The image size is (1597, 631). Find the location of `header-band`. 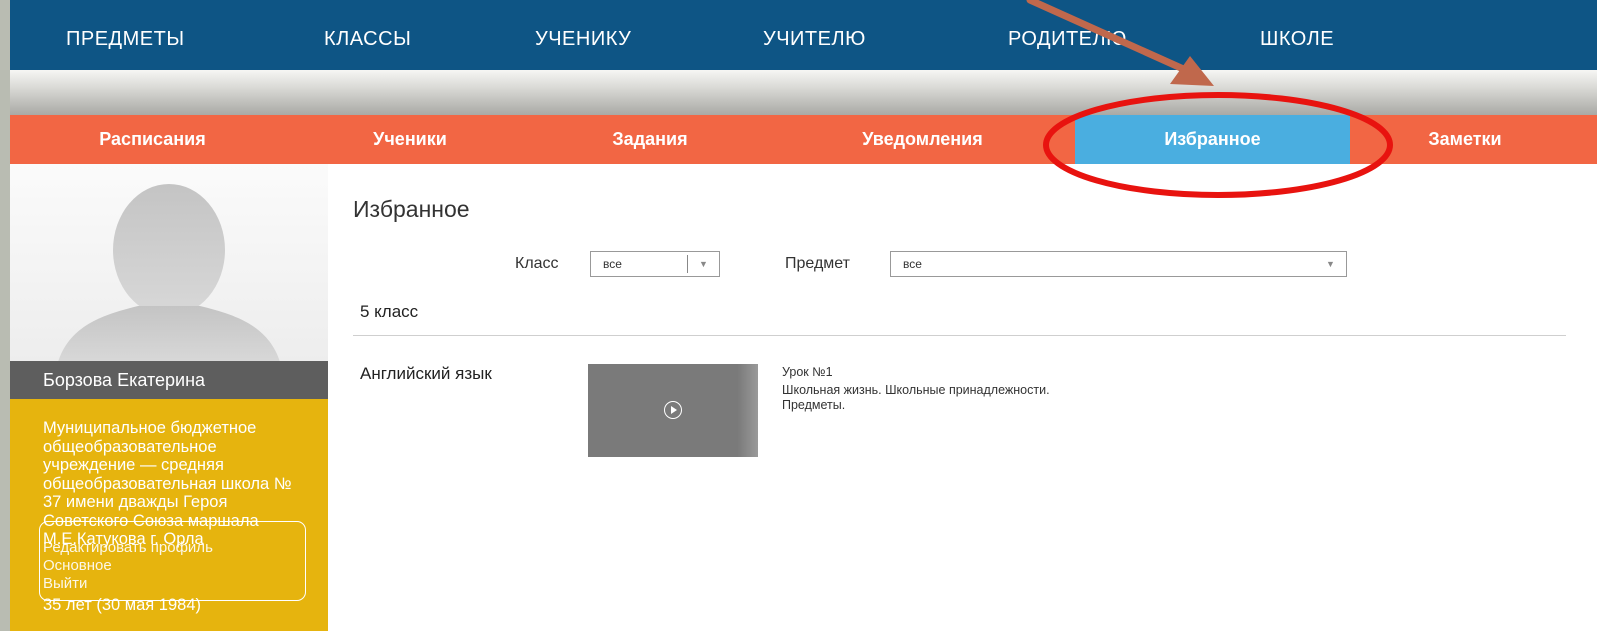

header-band is located at coordinates (803, 92).